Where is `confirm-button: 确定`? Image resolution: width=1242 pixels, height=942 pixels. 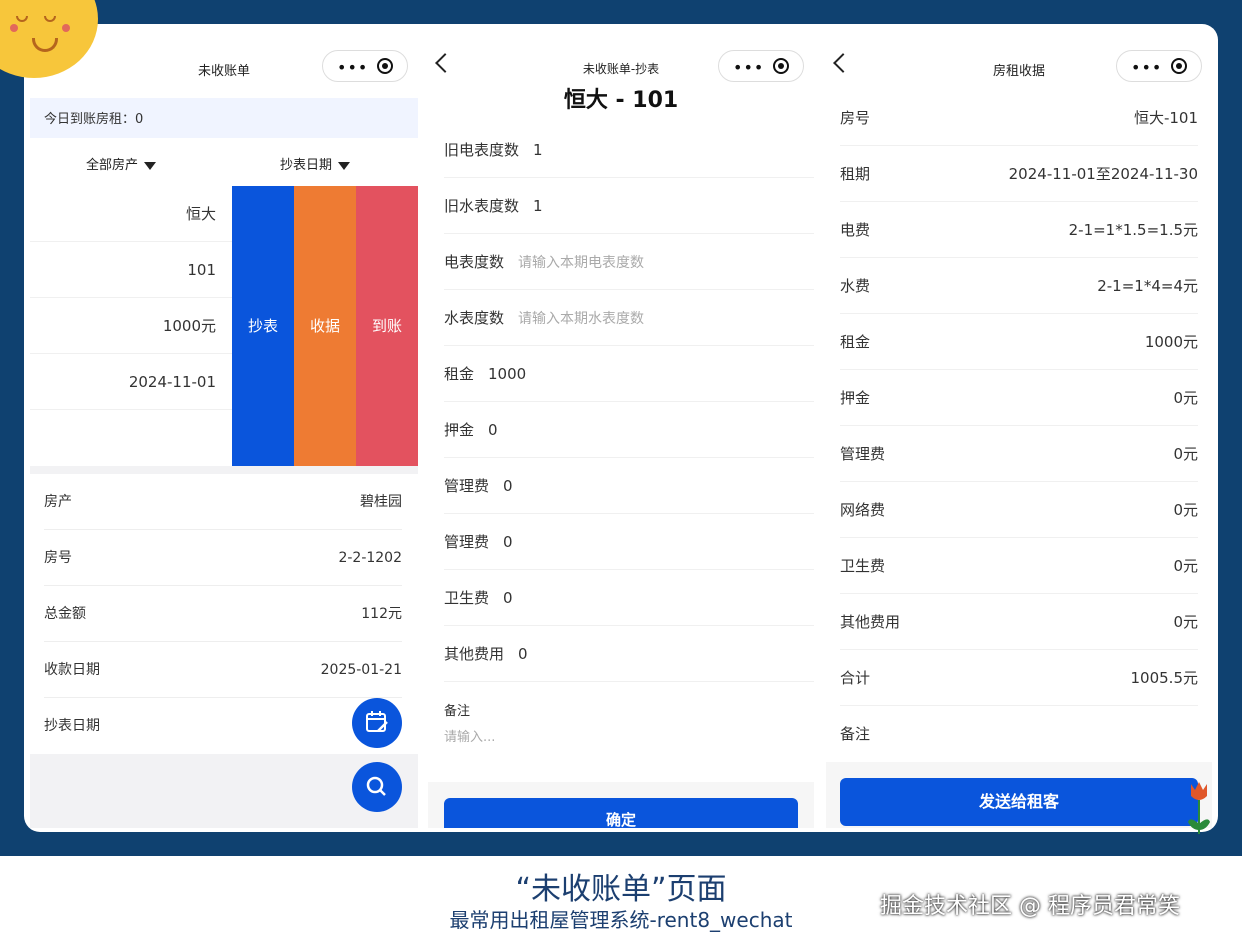 confirm-button: 确定 is located at coordinates (621, 813).